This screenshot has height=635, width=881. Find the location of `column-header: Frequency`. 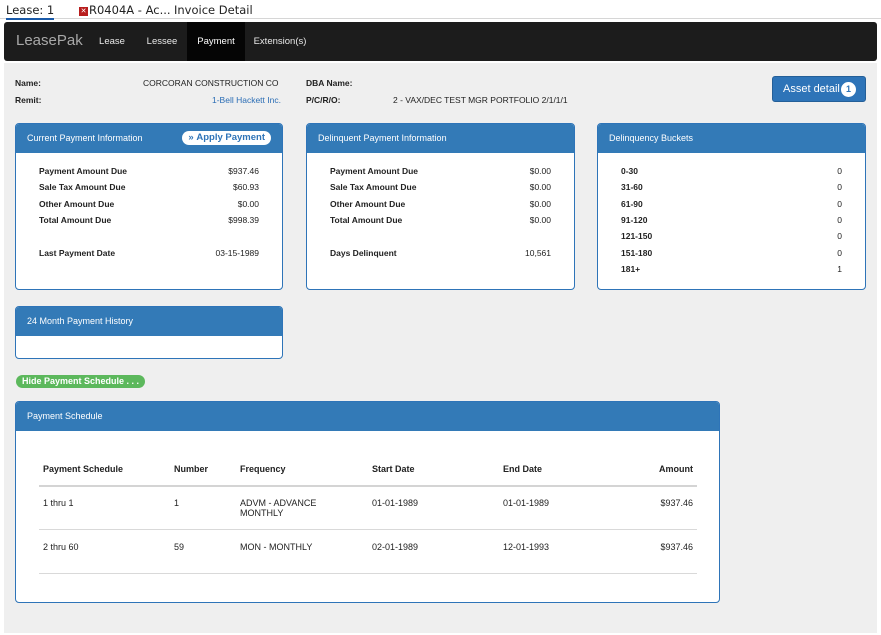

column-header: Frequency is located at coordinates (263, 469).